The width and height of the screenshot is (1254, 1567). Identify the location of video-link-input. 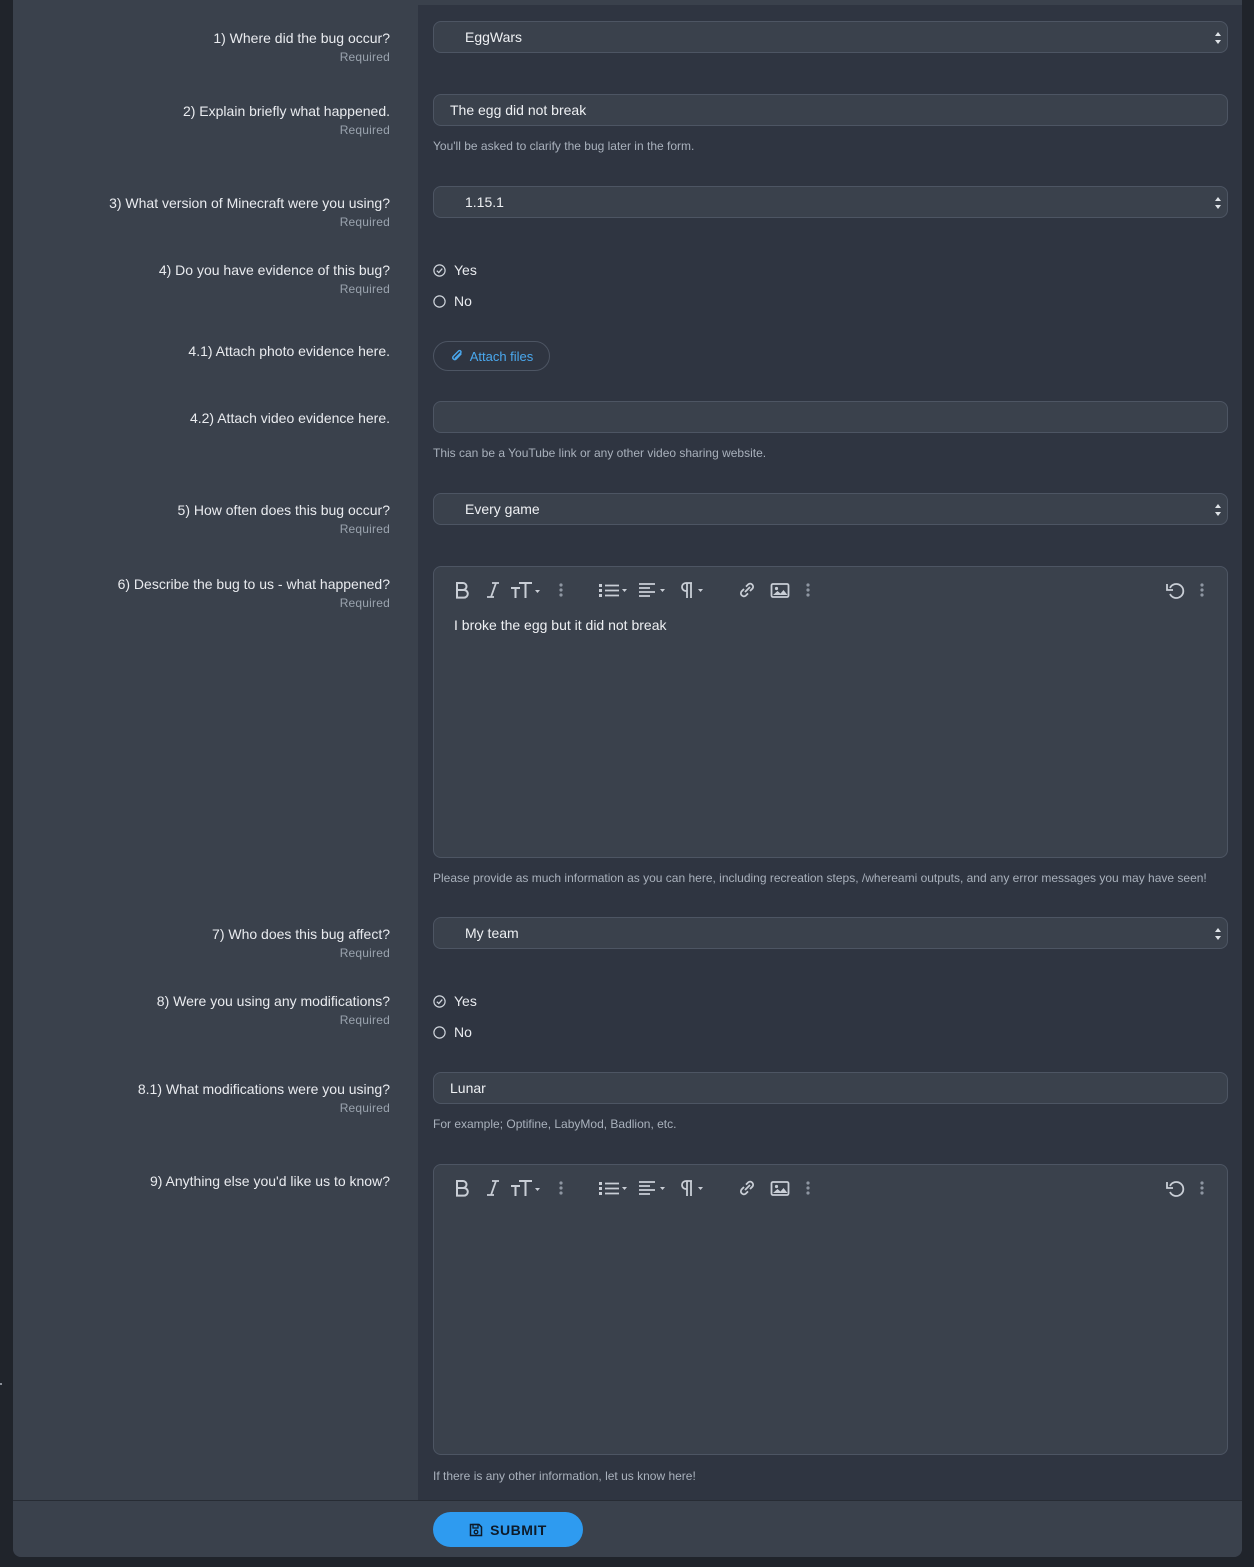
(830, 417).